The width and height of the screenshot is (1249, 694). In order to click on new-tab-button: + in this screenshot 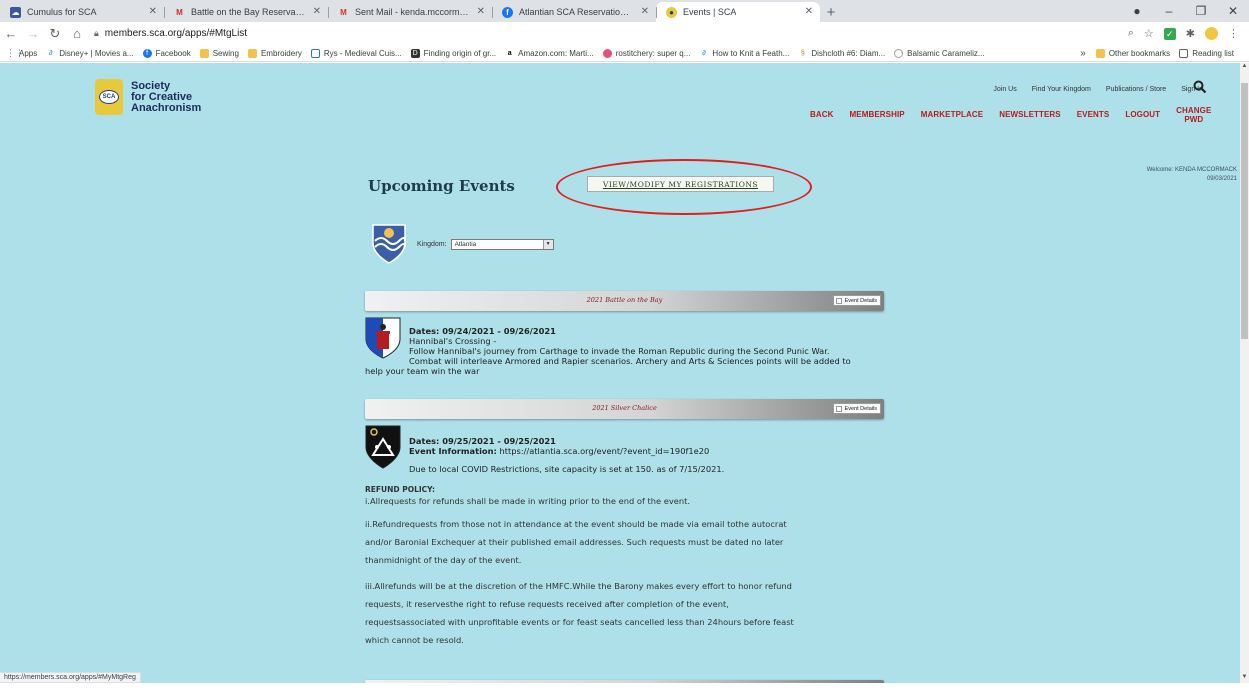, I will do `click(831, 12)`.